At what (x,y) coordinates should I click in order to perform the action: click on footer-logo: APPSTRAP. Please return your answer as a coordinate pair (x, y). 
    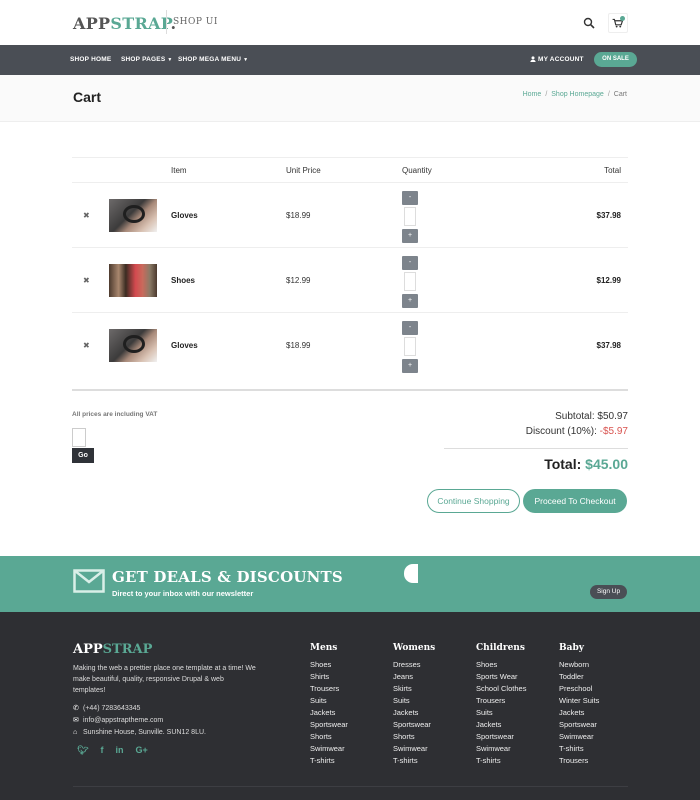
    Looking at the image, I should click on (112, 649).